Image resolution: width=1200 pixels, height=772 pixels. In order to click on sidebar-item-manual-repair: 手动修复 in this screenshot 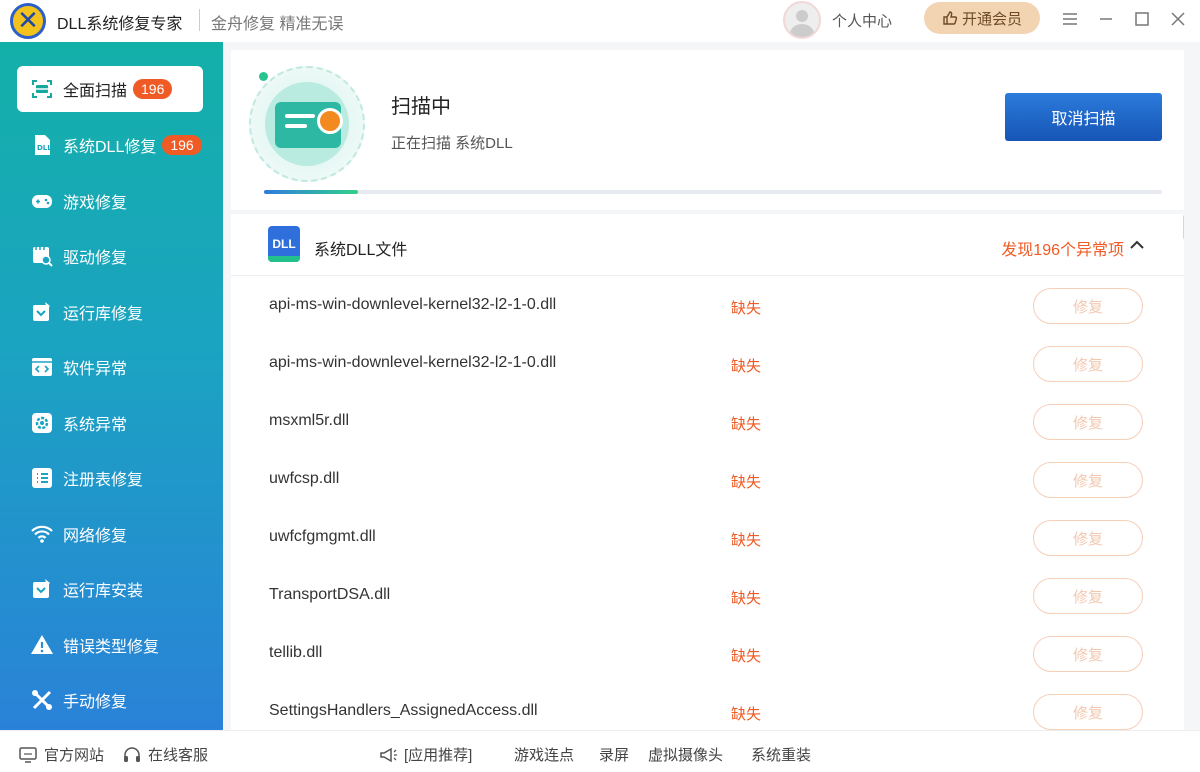, I will do `click(110, 700)`.